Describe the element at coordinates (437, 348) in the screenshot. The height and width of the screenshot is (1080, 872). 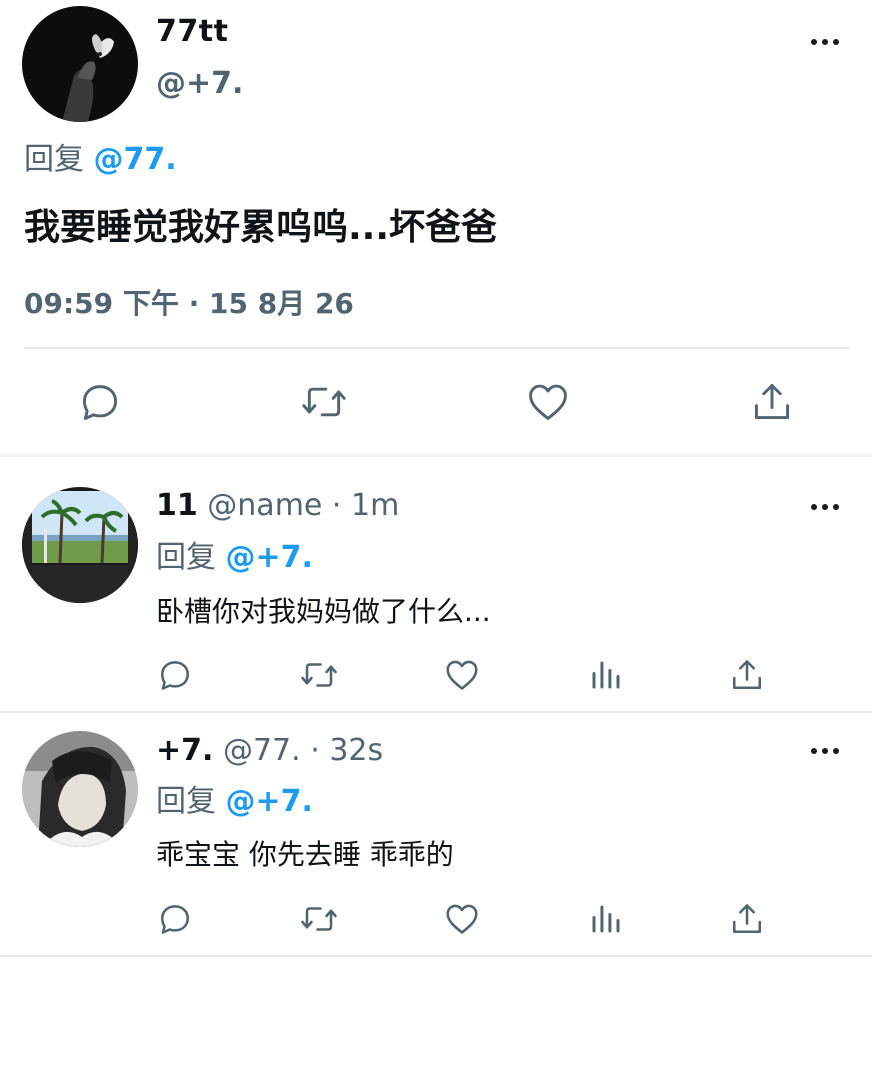
I see `main-divider` at that location.